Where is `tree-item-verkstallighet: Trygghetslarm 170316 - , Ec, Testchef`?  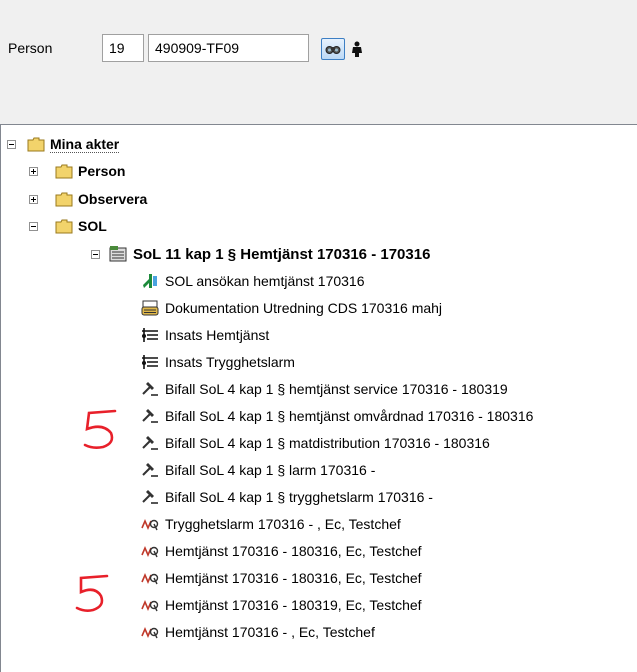
tree-item-verkstallighet: Trygghetslarm 170316 - , Ec, Testchef is located at coordinates (271, 524).